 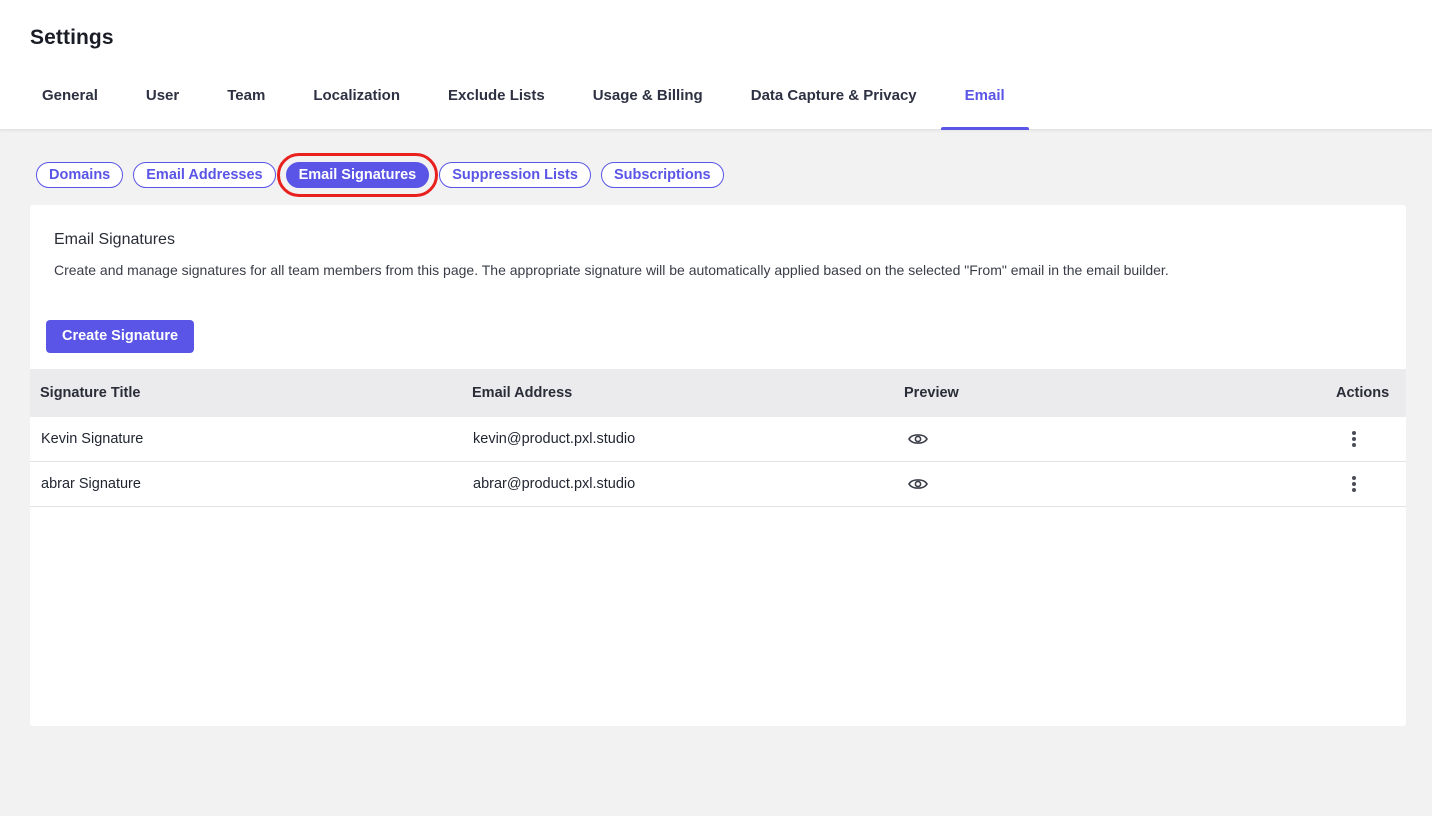 What do you see at coordinates (162, 106) in the screenshot?
I see `tab-user: User` at bounding box center [162, 106].